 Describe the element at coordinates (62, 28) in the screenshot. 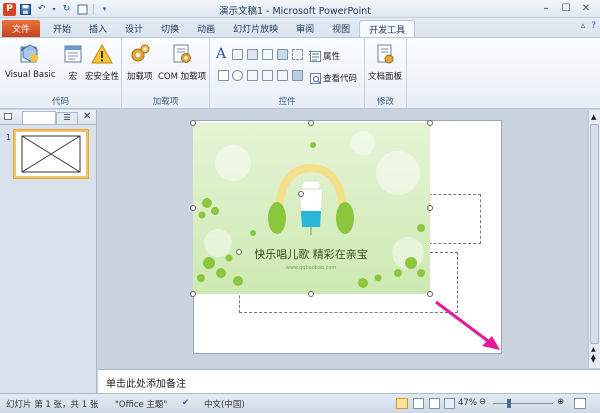

I see `tab-home: 开始` at that location.